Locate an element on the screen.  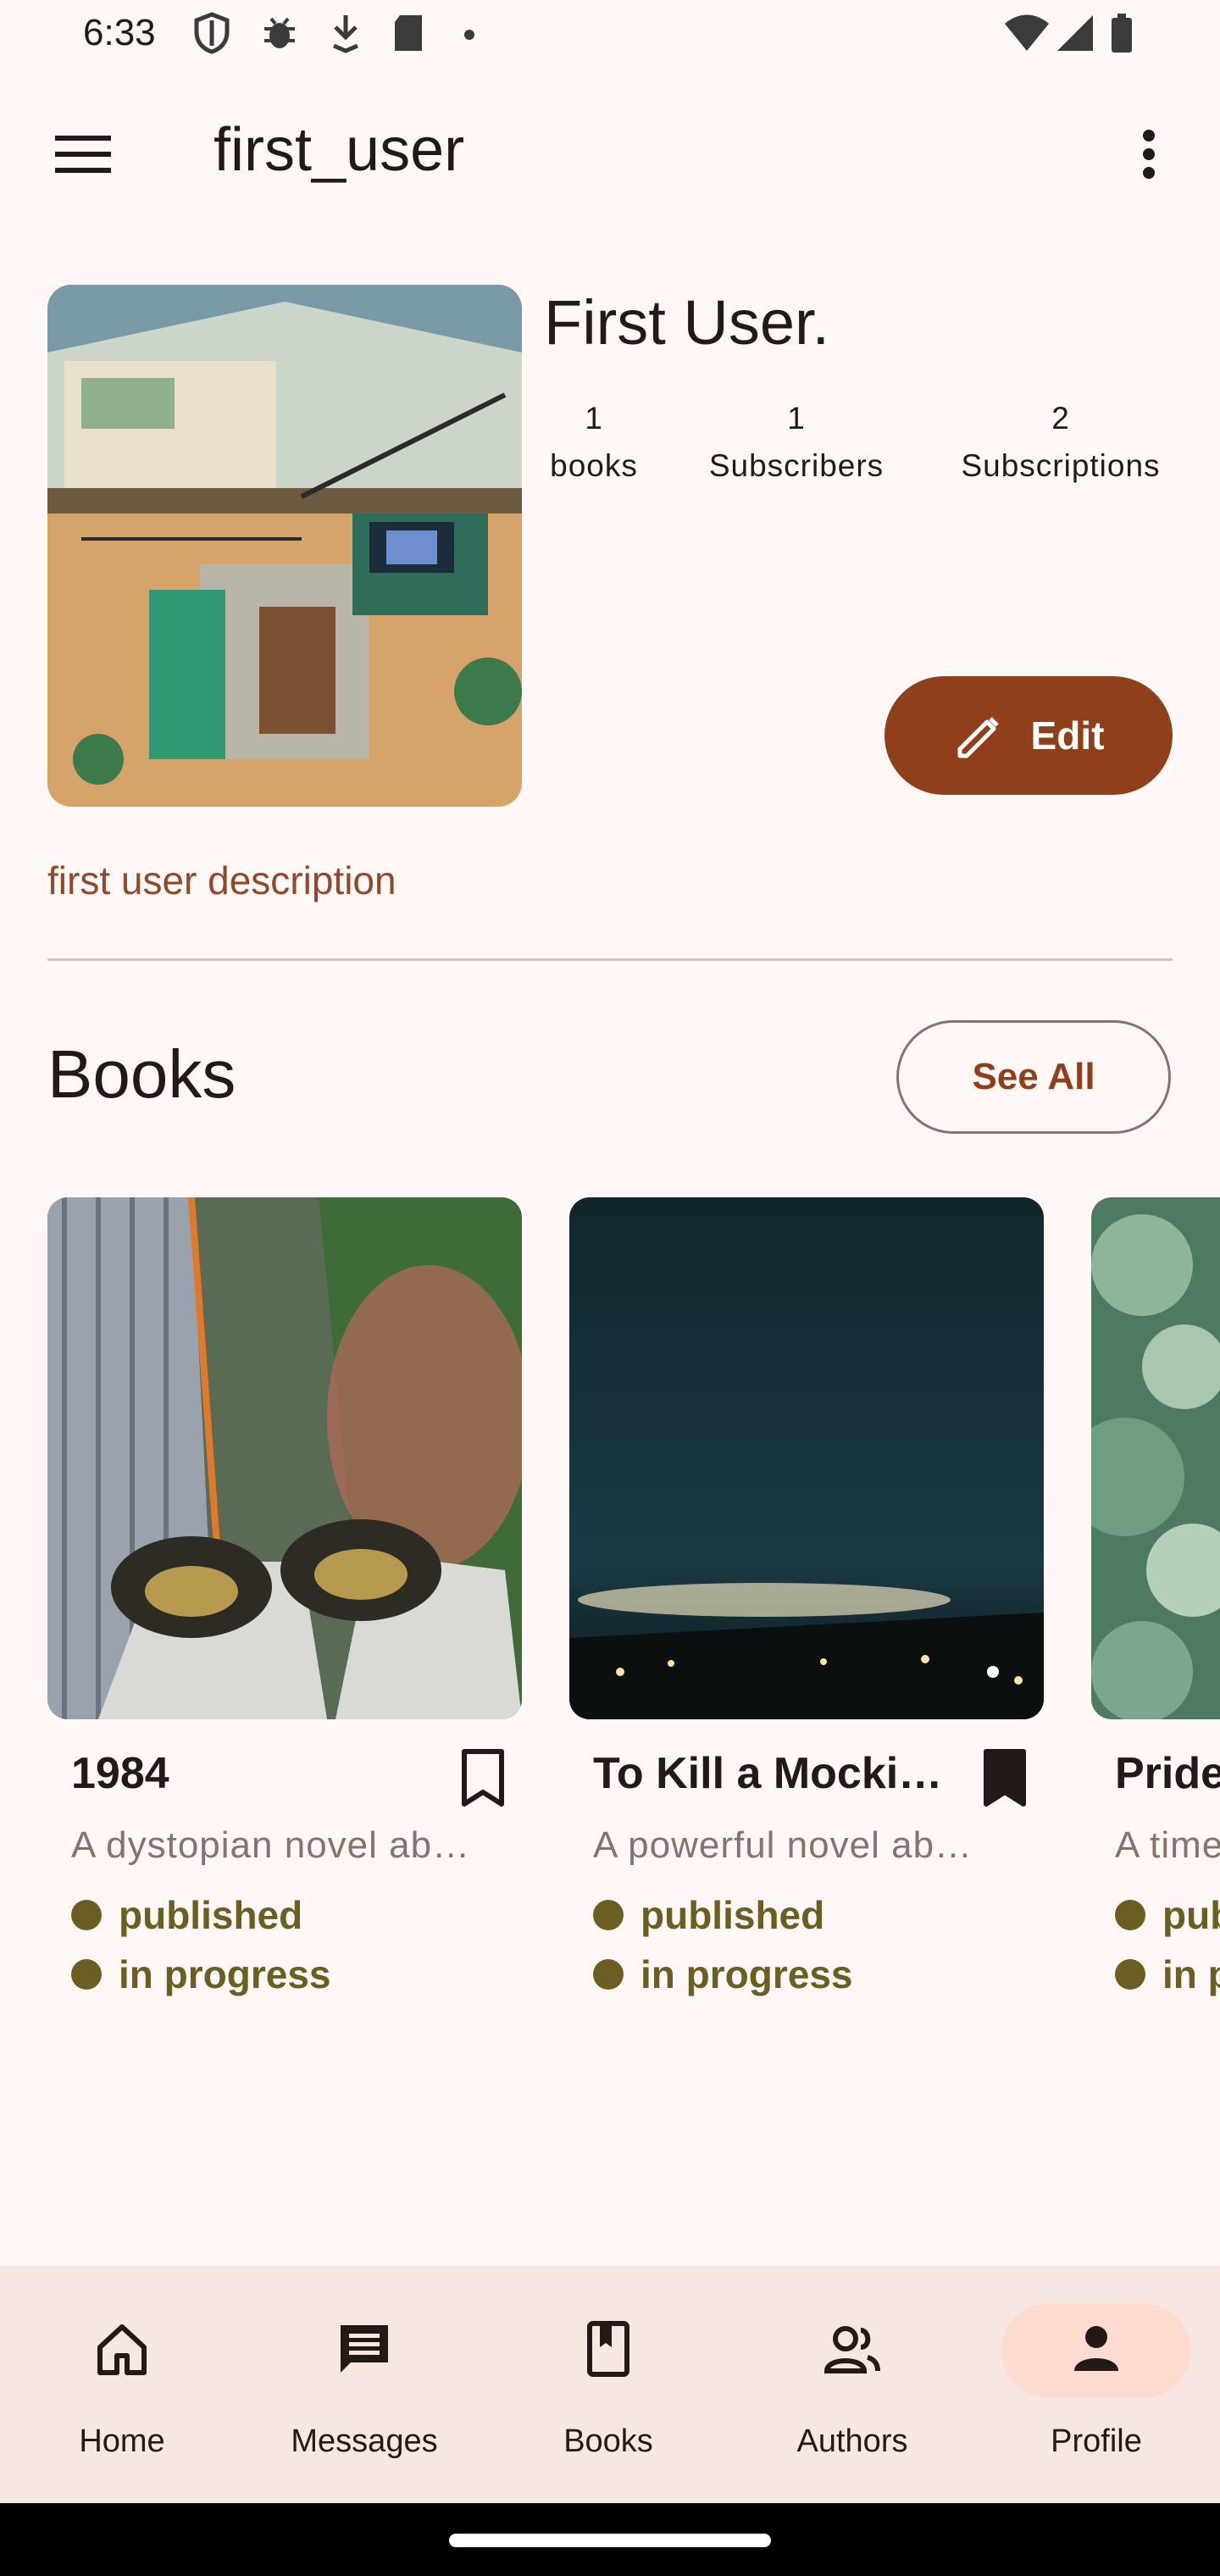
status-bar: 6:33 is located at coordinates (610, 38).